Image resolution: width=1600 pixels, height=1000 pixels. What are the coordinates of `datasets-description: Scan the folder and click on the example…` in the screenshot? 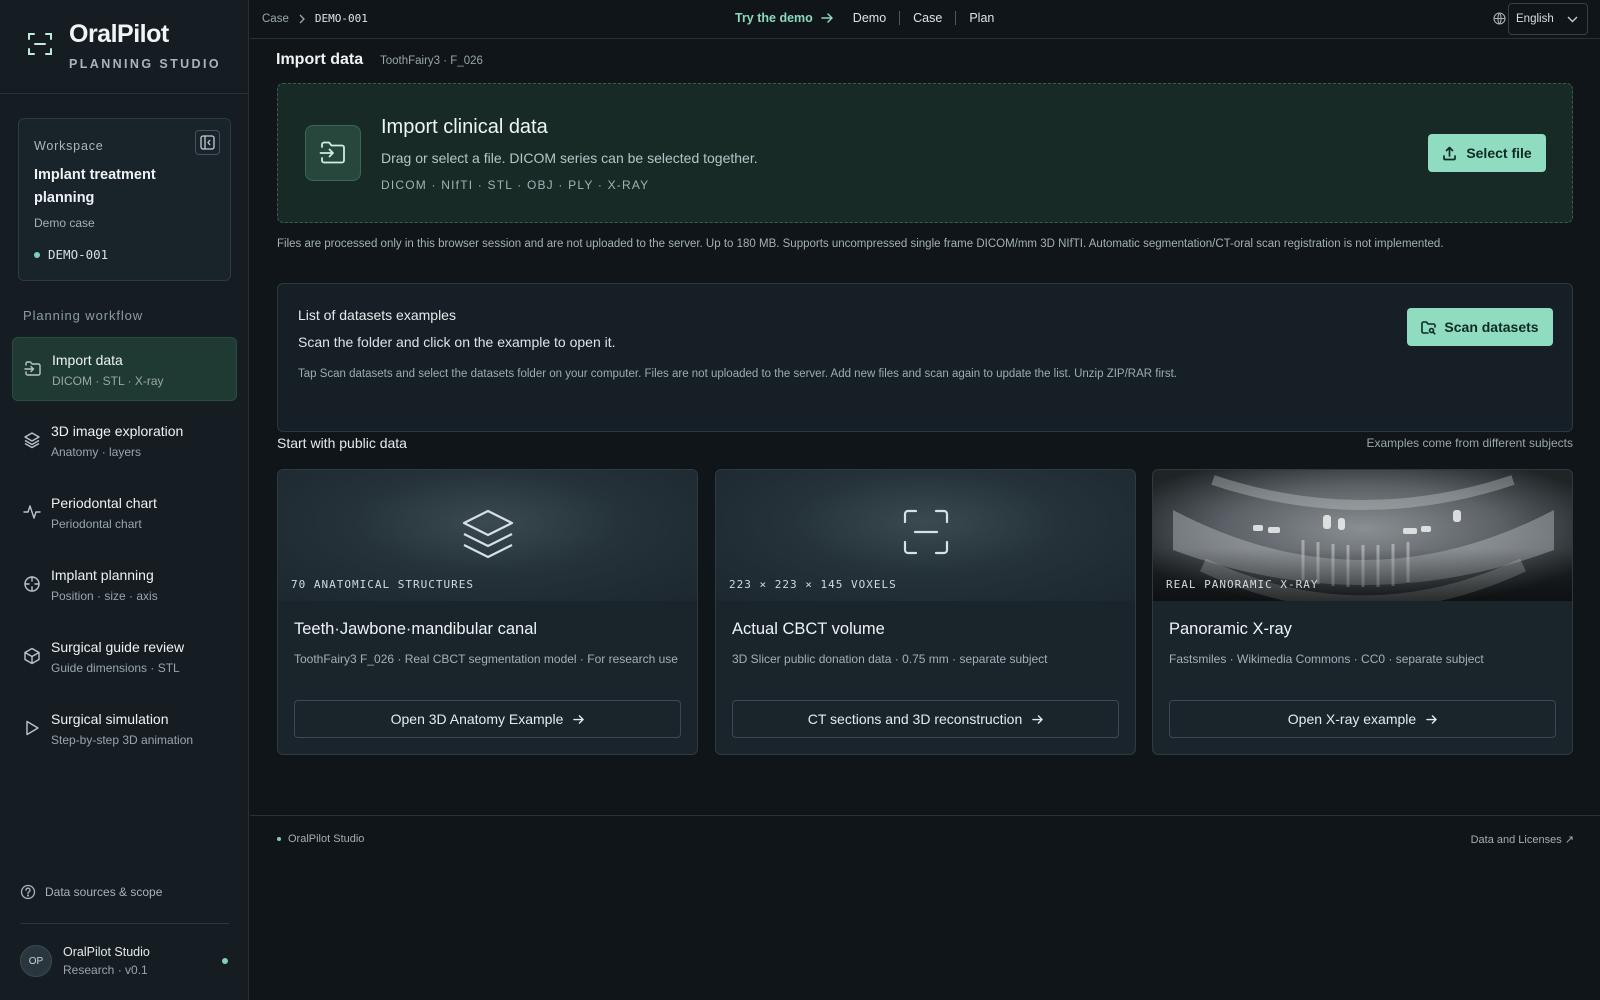 It's located at (457, 342).